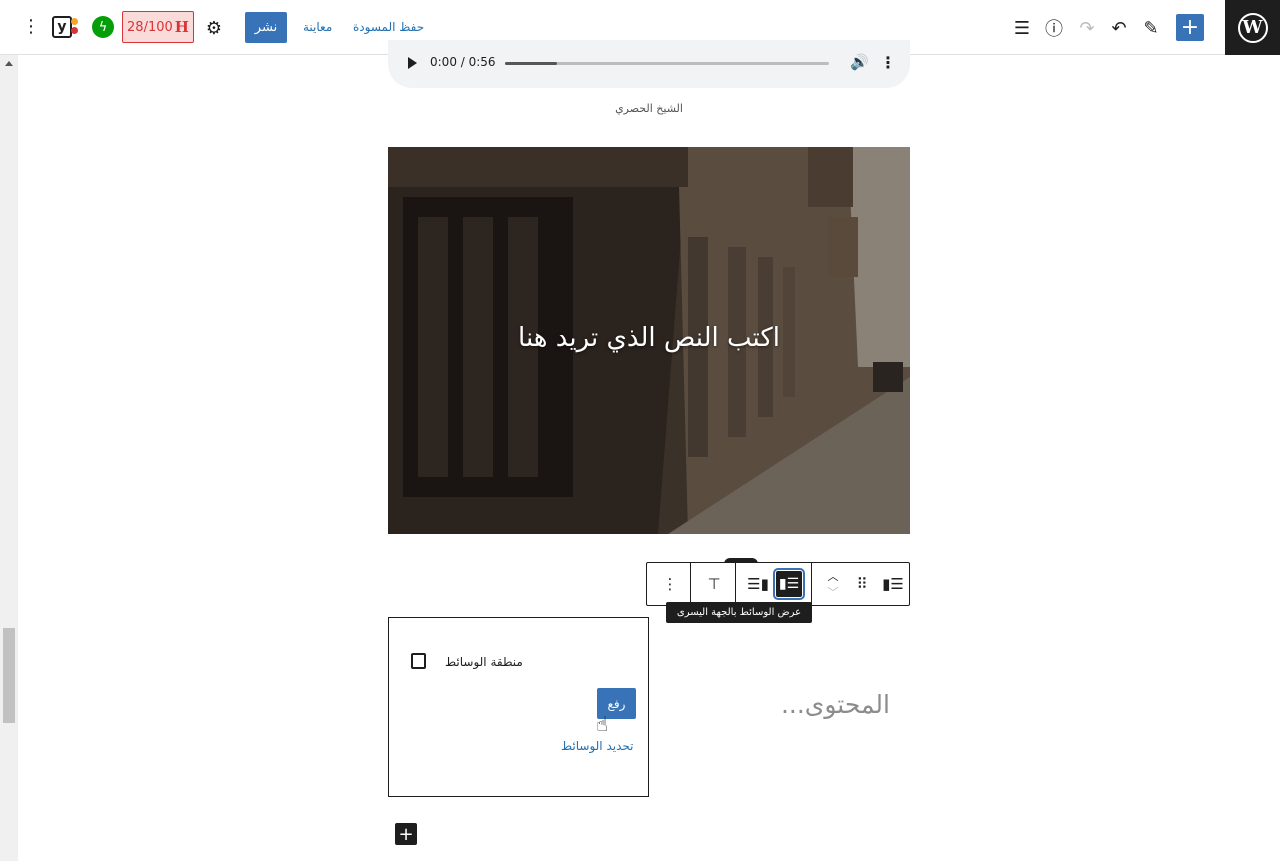  I want to click on wordpress-icon: W, so click(1252, 27).